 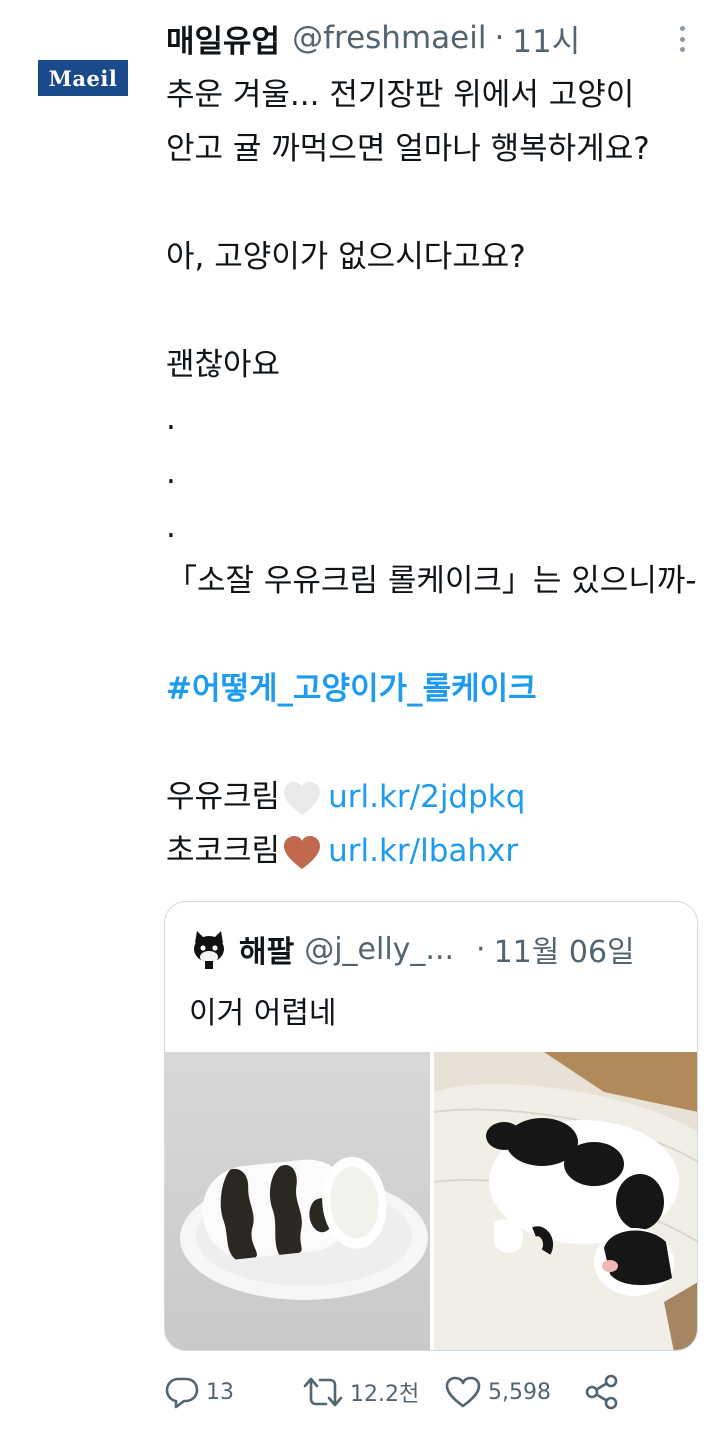 I want to click on choco-cream-url-link: url.kr/lbahxr, so click(x=423, y=851).